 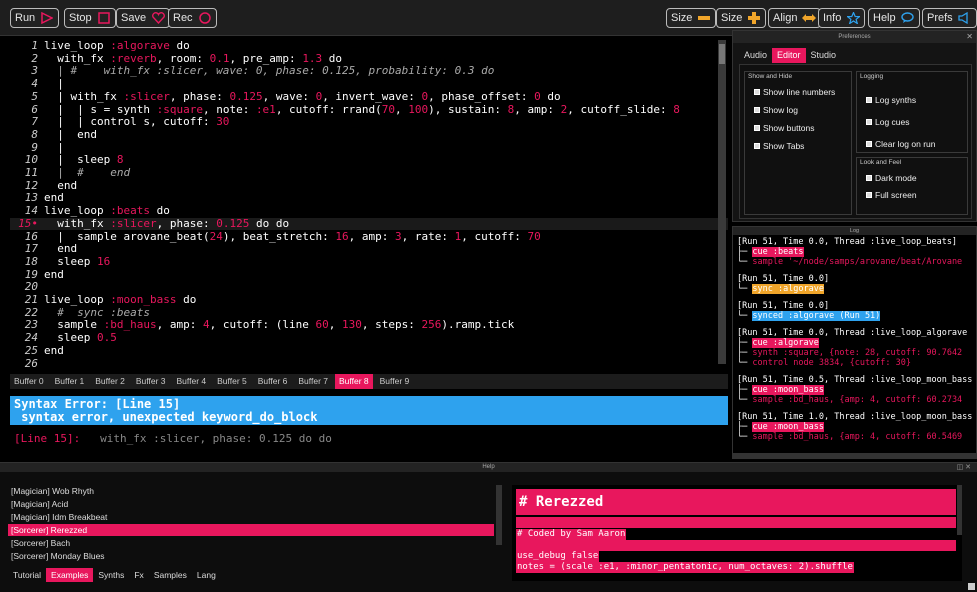 What do you see at coordinates (894, 18) in the screenshot?
I see `help-button: Help` at bounding box center [894, 18].